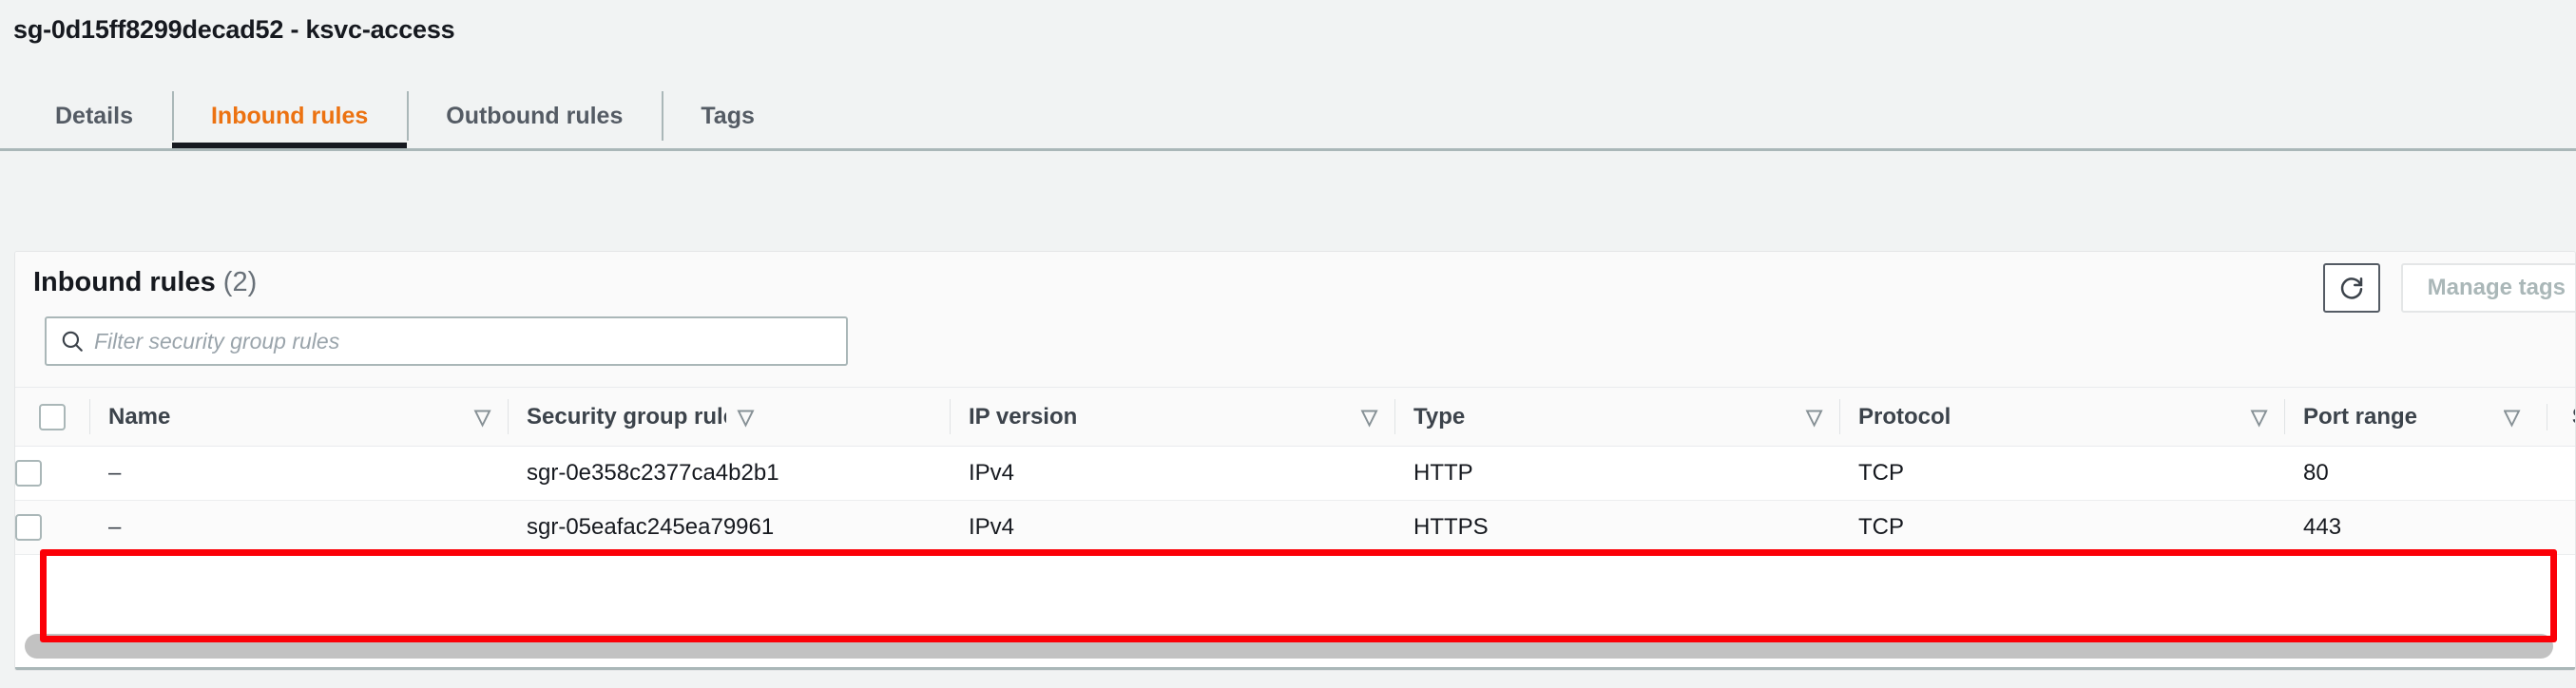  What do you see at coordinates (2560, 416) in the screenshot?
I see `column-header-source-label: Source` at bounding box center [2560, 416].